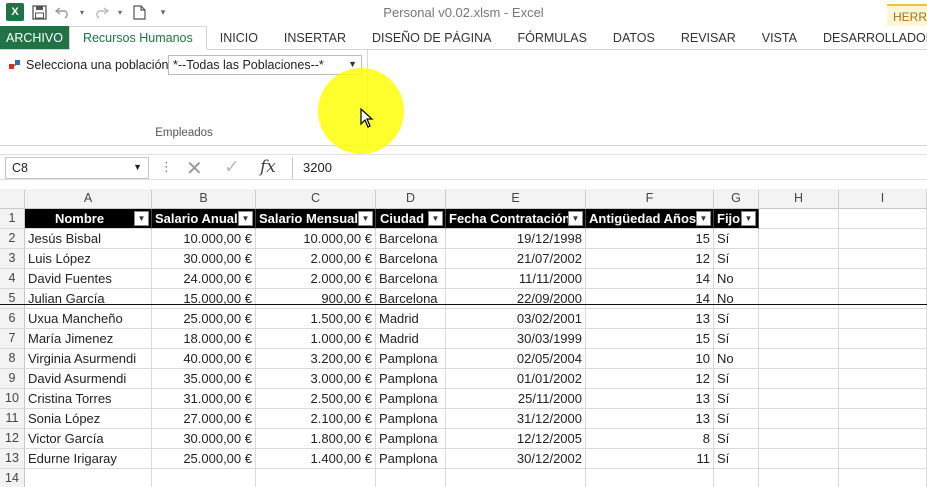 Image resolution: width=927 pixels, height=487 pixels. Describe the element at coordinates (316, 319) in the screenshot. I see `cell: 1.500,00 €` at that location.